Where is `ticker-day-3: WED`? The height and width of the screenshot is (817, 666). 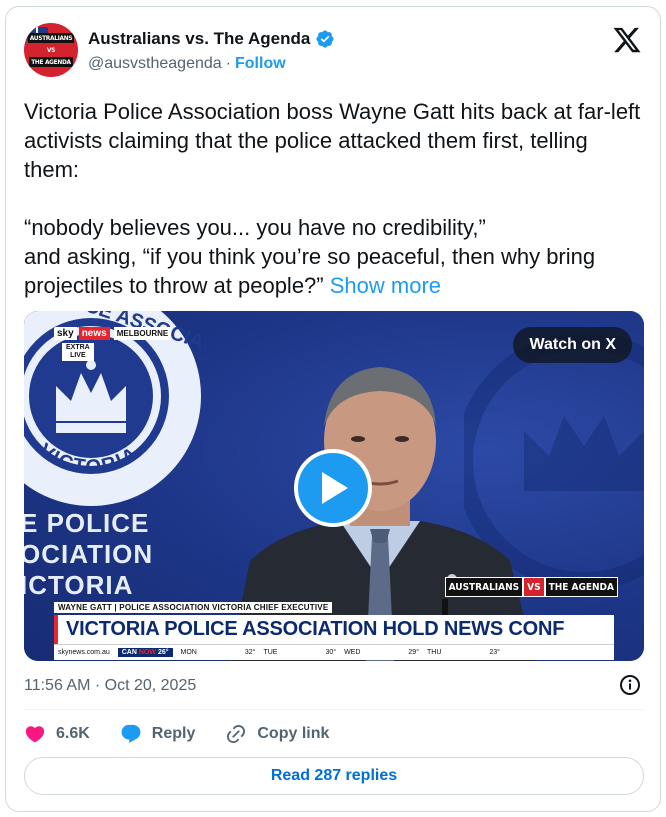 ticker-day-3: WED is located at coordinates (352, 652).